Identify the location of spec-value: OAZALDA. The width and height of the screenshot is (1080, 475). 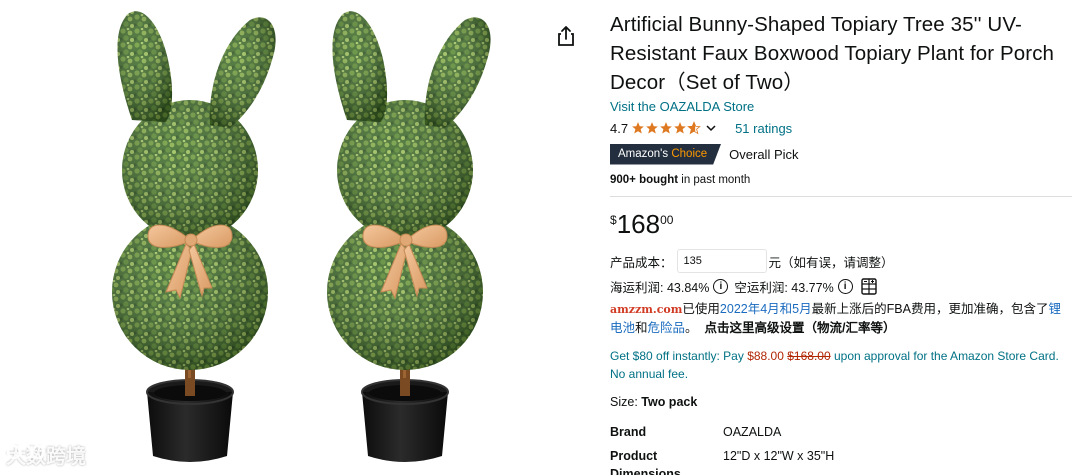
(752, 432).